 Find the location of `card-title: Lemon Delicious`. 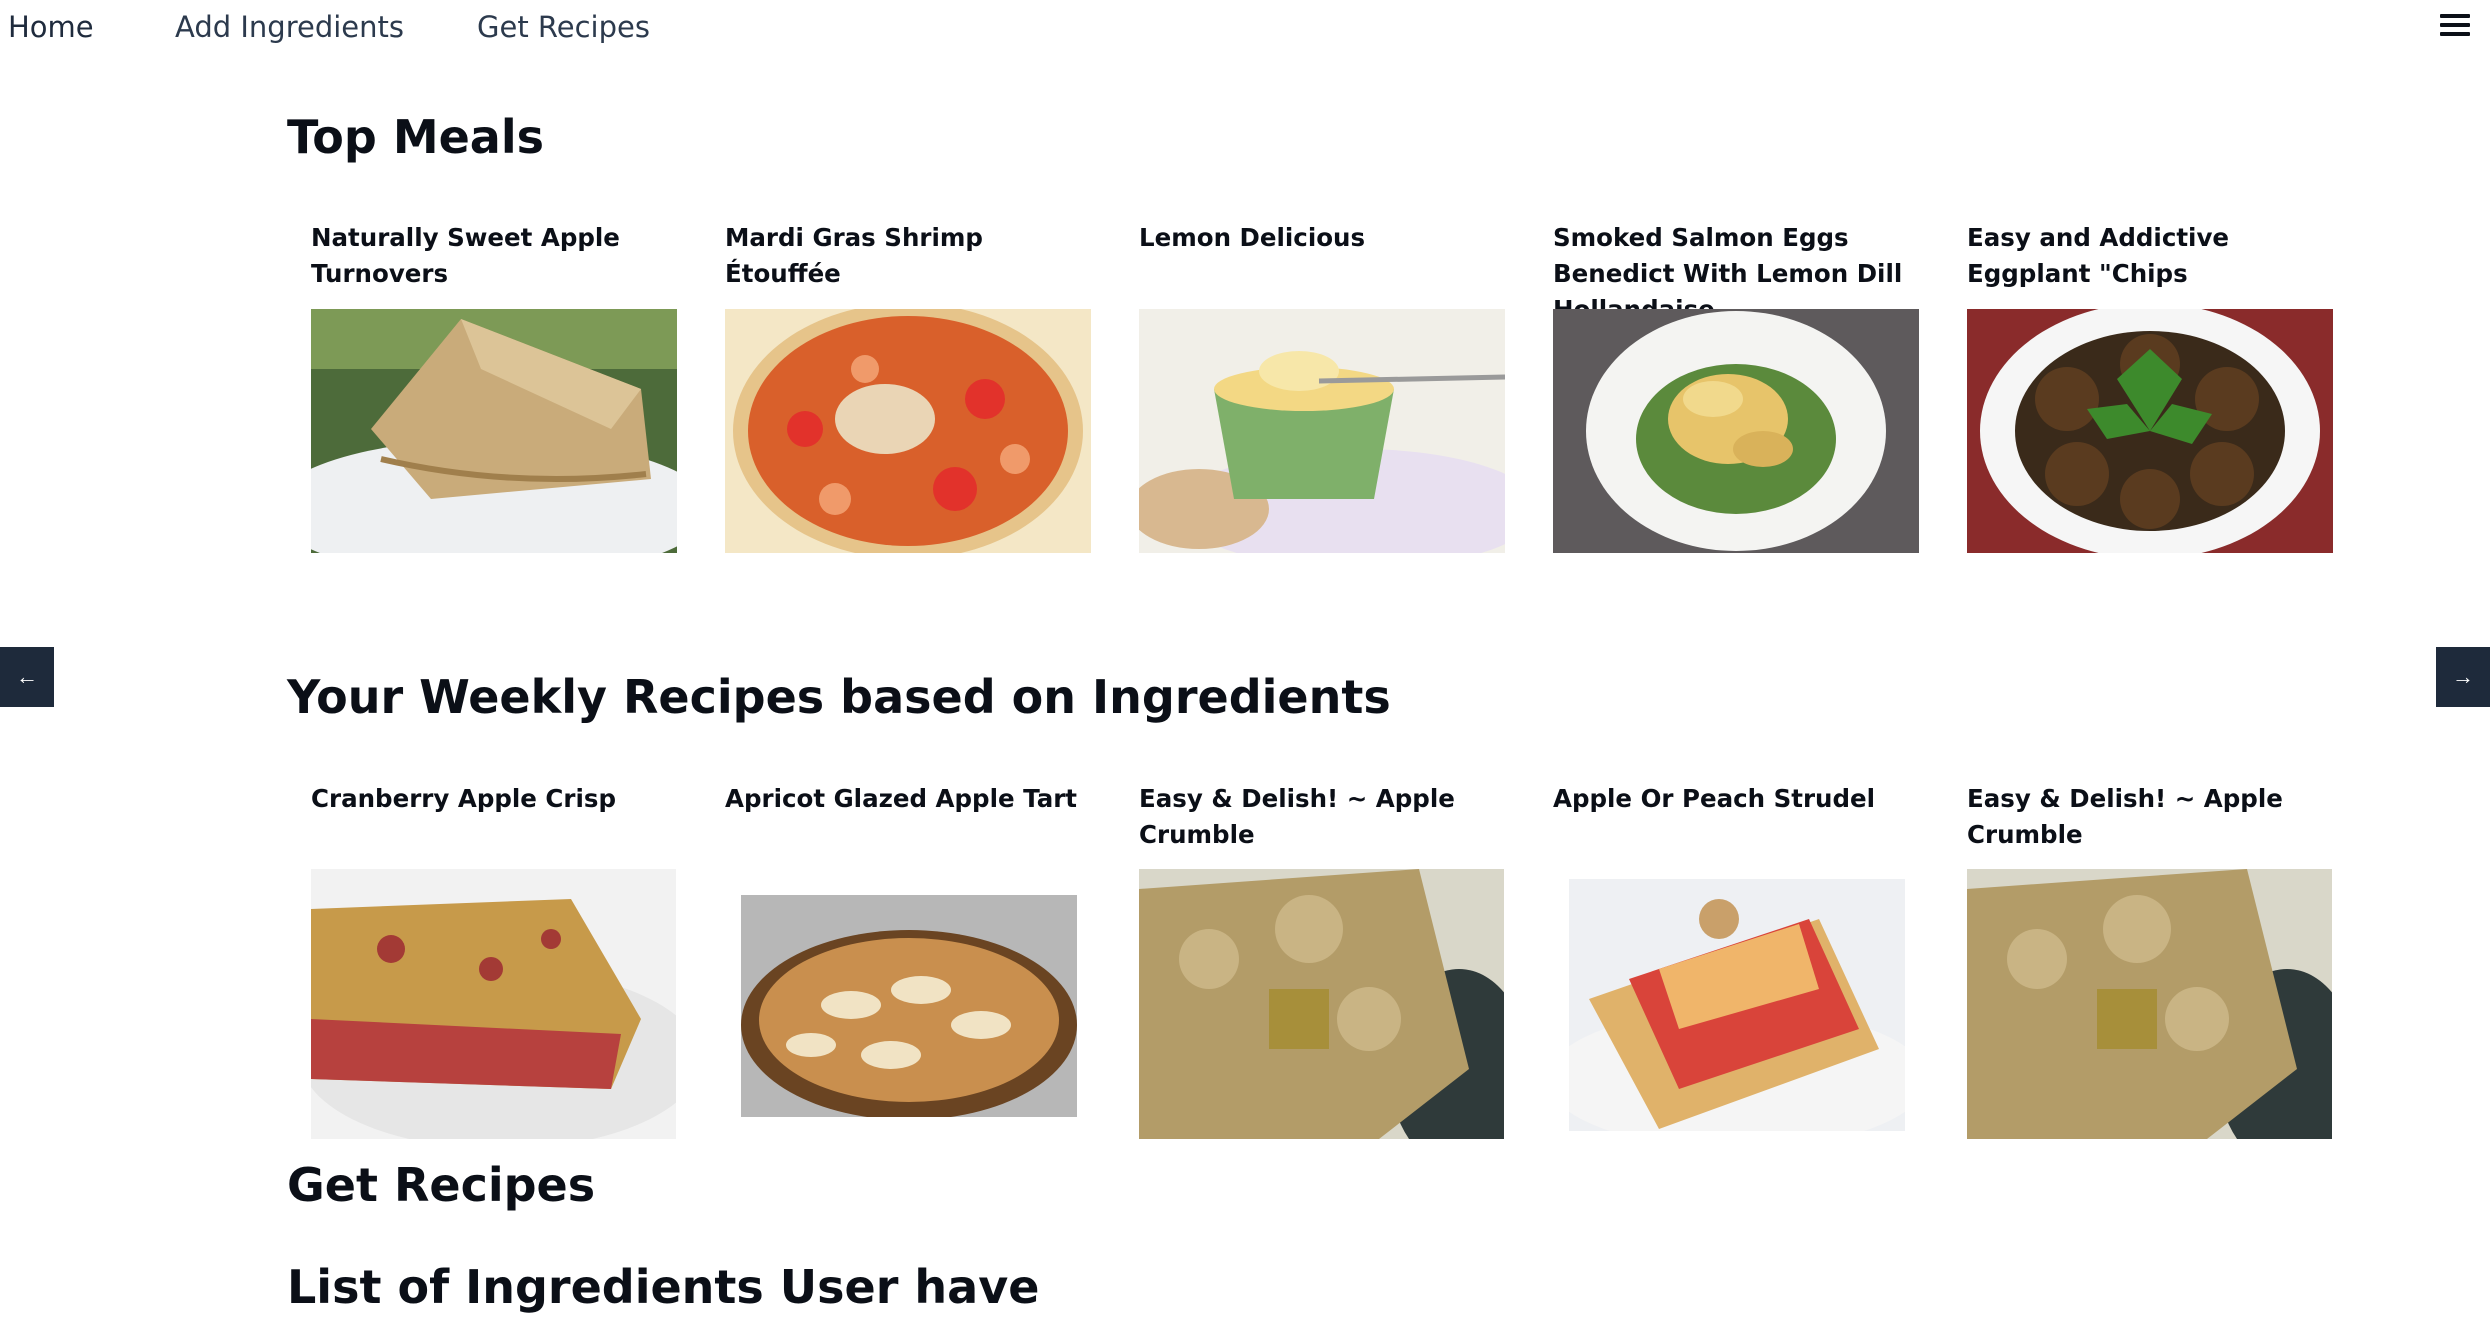

card-title: Lemon Delicious is located at coordinates (1252, 237).